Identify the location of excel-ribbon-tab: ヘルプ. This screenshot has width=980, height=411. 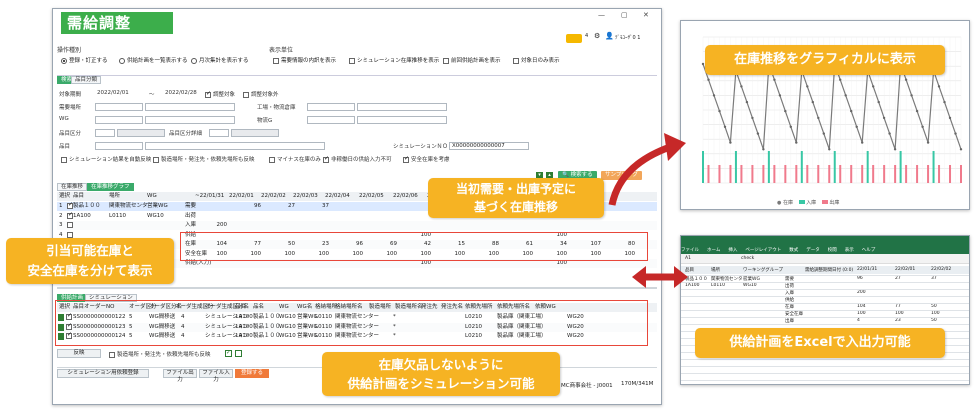
(869, 250).